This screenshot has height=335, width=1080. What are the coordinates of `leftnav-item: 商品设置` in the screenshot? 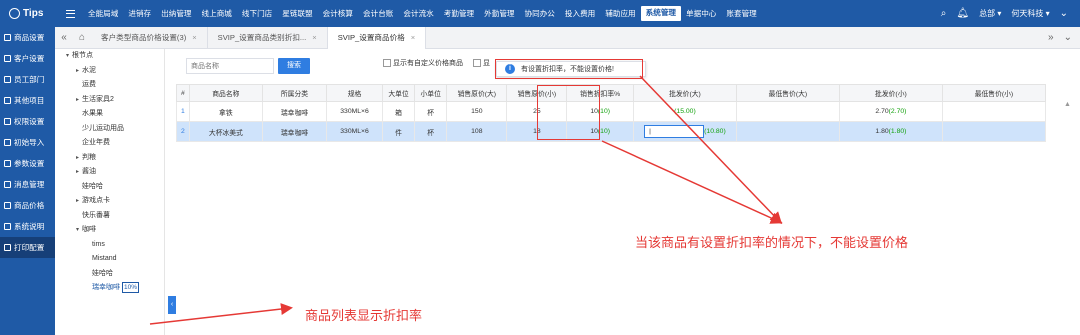 It's located at (27, 37).